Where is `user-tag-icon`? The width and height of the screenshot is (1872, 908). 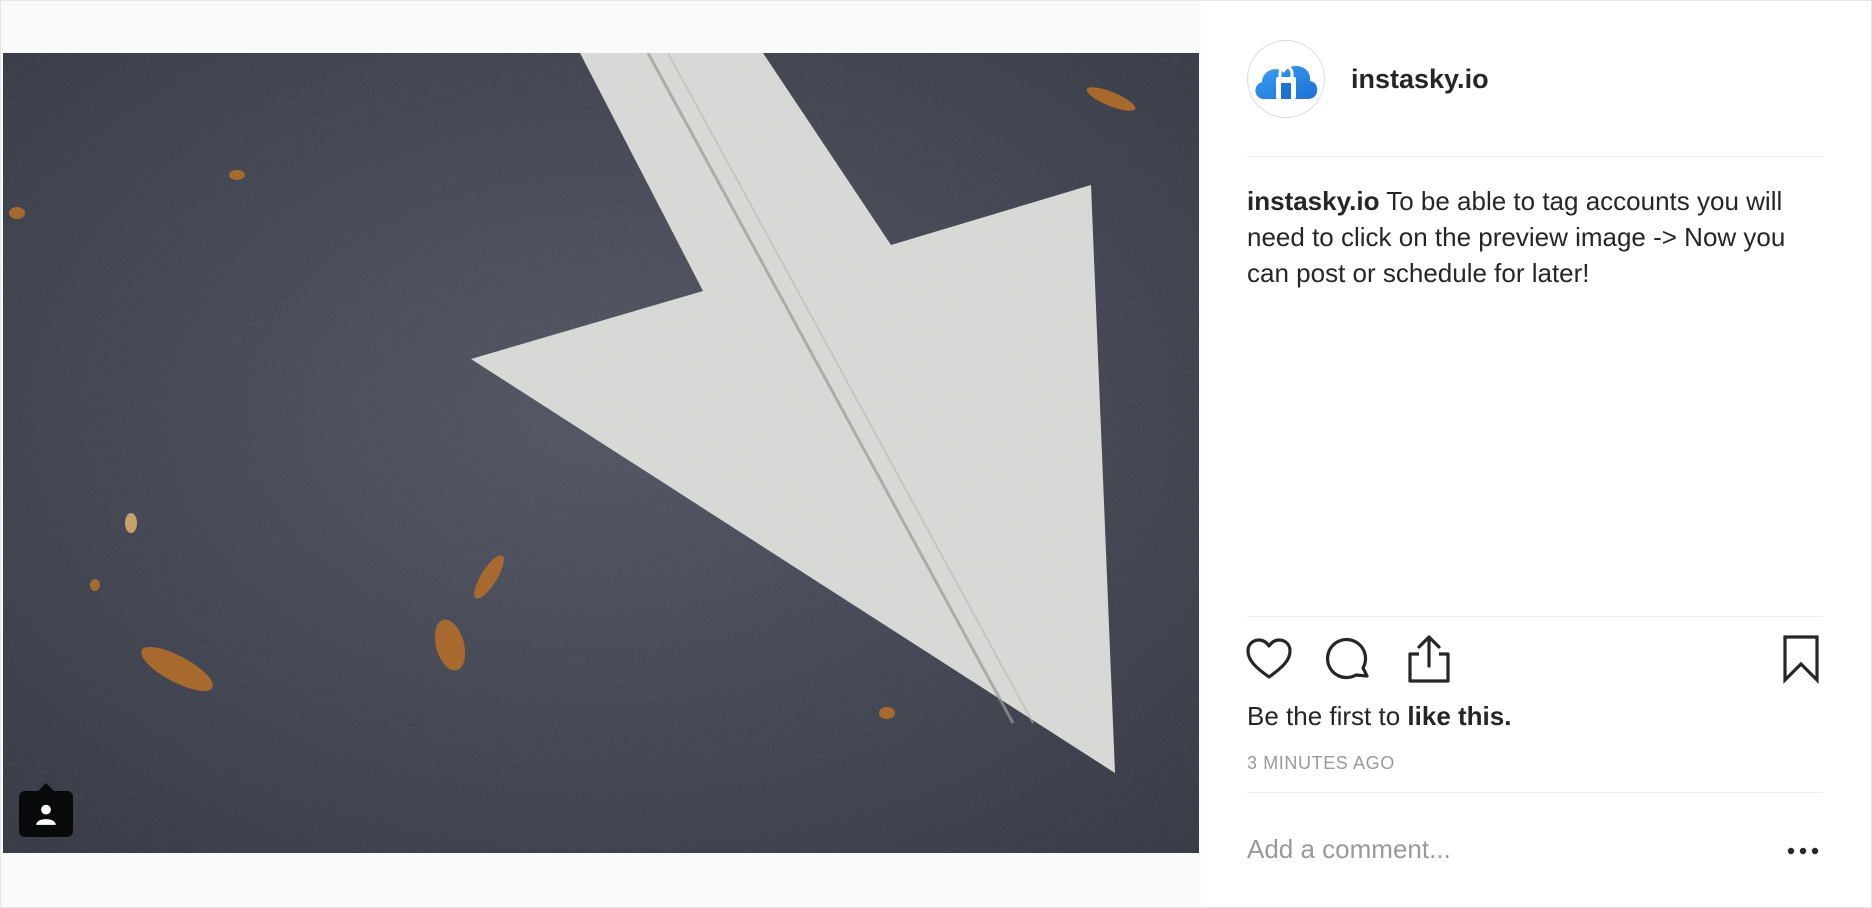 user-tag-icon is located at coordinates (46, 814).